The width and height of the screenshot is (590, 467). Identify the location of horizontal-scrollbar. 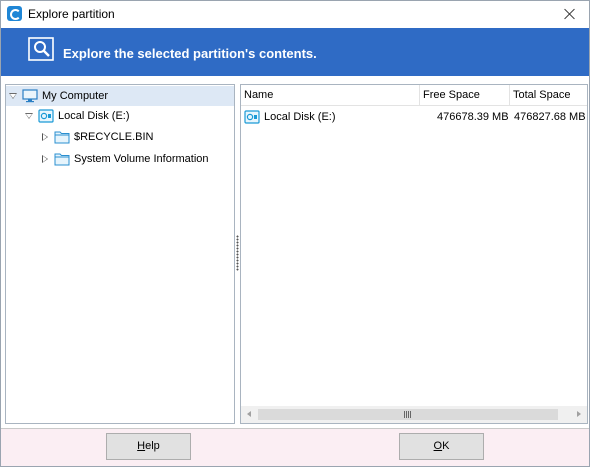
(414, 414).